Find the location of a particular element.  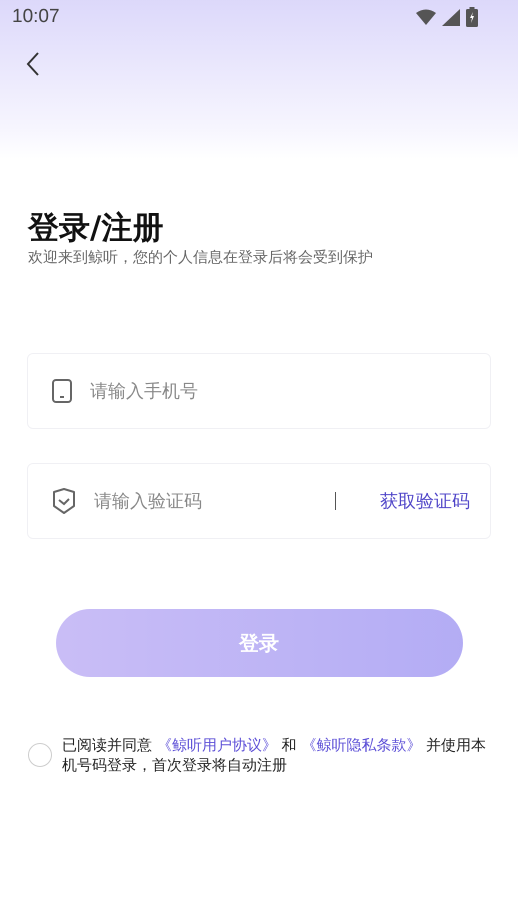

agreement-link: 《鲸听隐私条款》 is located at coordinates (361, 745).